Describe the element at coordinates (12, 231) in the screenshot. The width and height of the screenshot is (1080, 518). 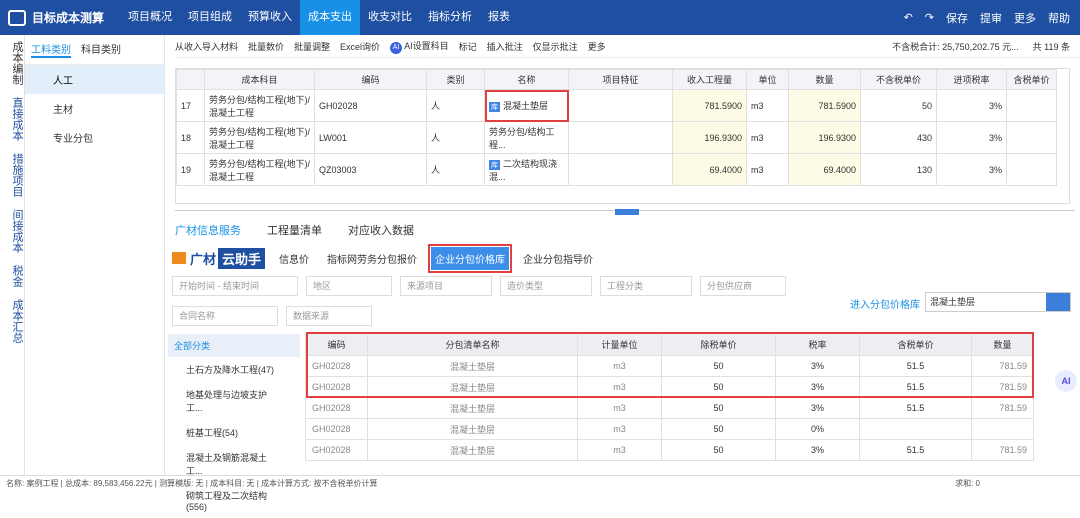
I see `rail-item: 间接成本` at that location.